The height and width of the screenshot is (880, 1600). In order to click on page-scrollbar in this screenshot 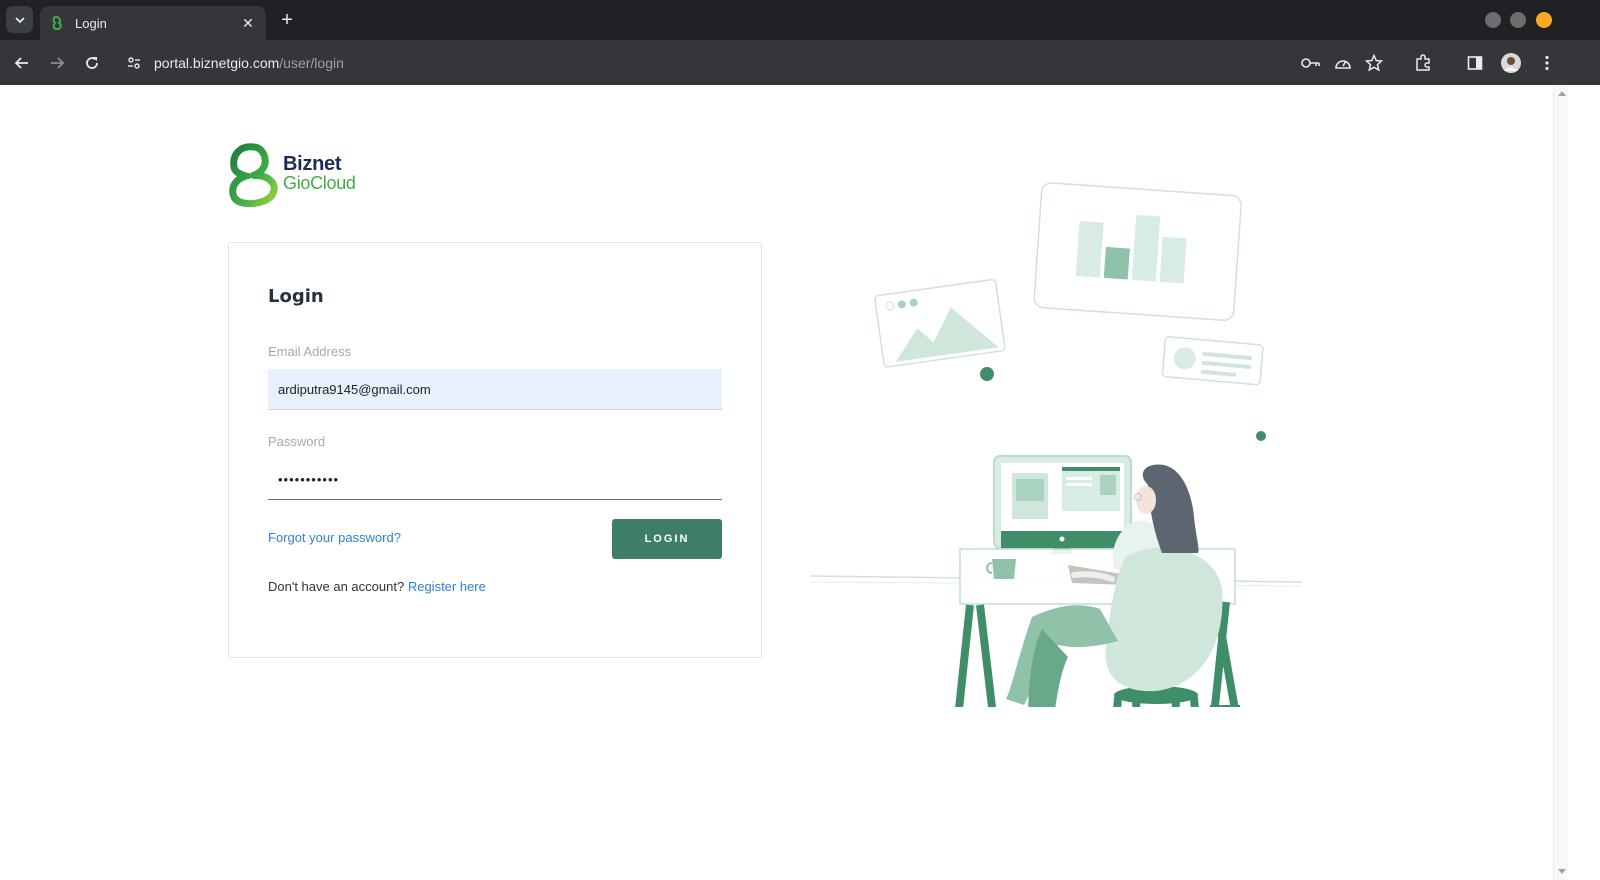, I will do `click(1560, 482)`.